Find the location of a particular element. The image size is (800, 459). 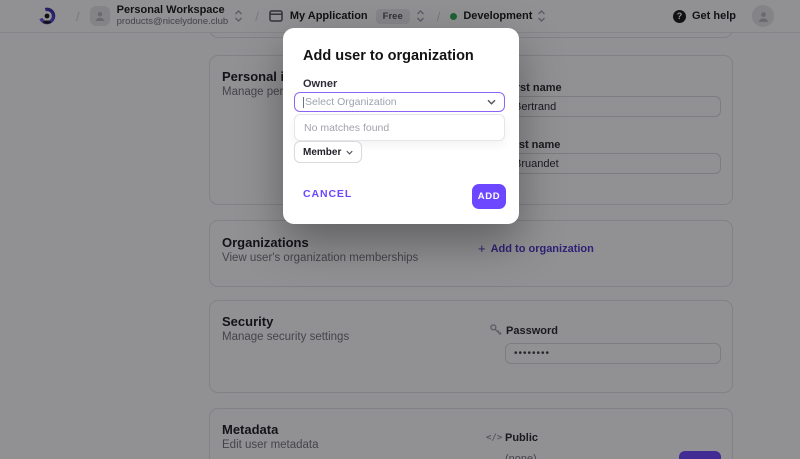

cancel-button: CANCEL is located at coordinates (327, 194).